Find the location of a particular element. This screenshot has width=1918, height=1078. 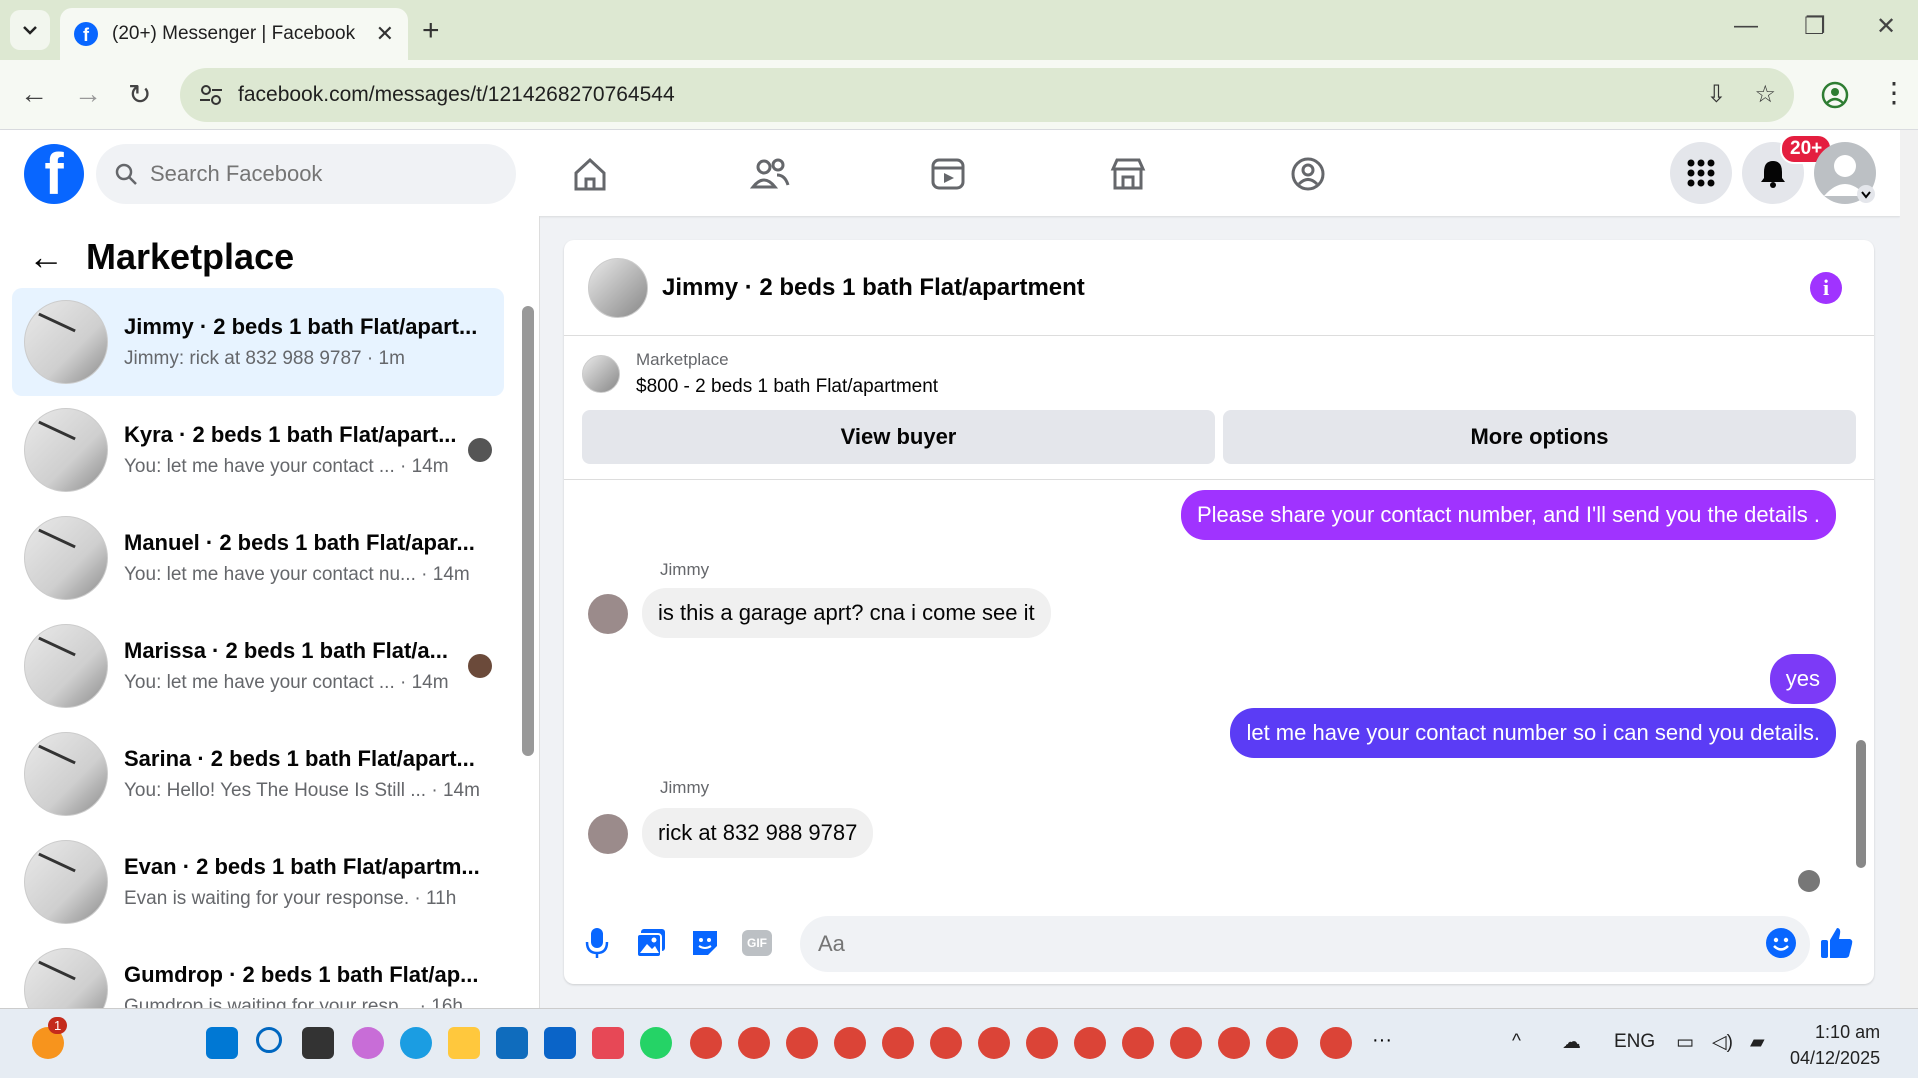

video-icon is located at coordinates (948, 174).